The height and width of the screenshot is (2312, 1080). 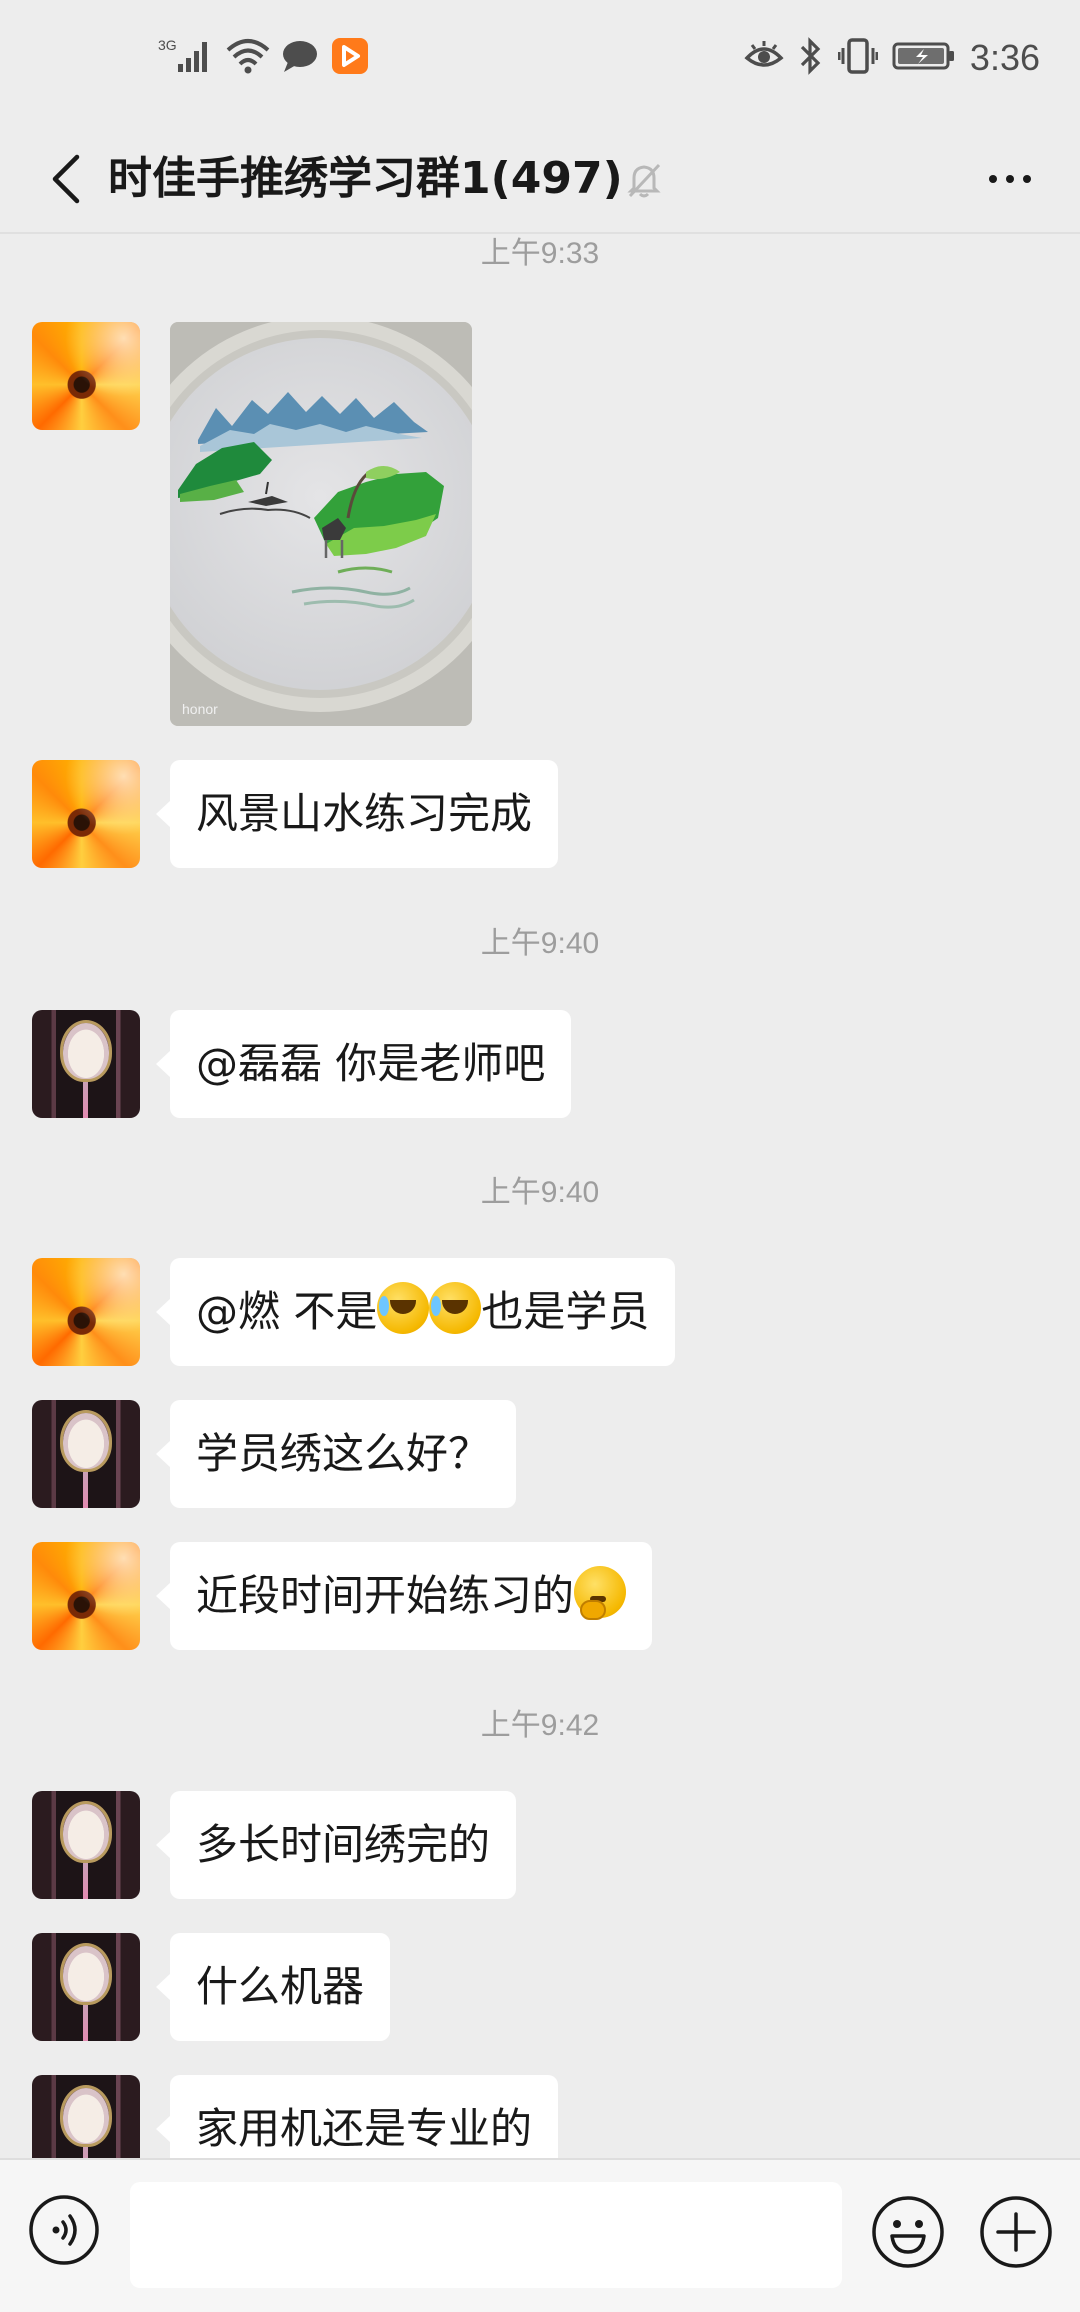 I want to click on battery-icon, so click(x=924, y=58).